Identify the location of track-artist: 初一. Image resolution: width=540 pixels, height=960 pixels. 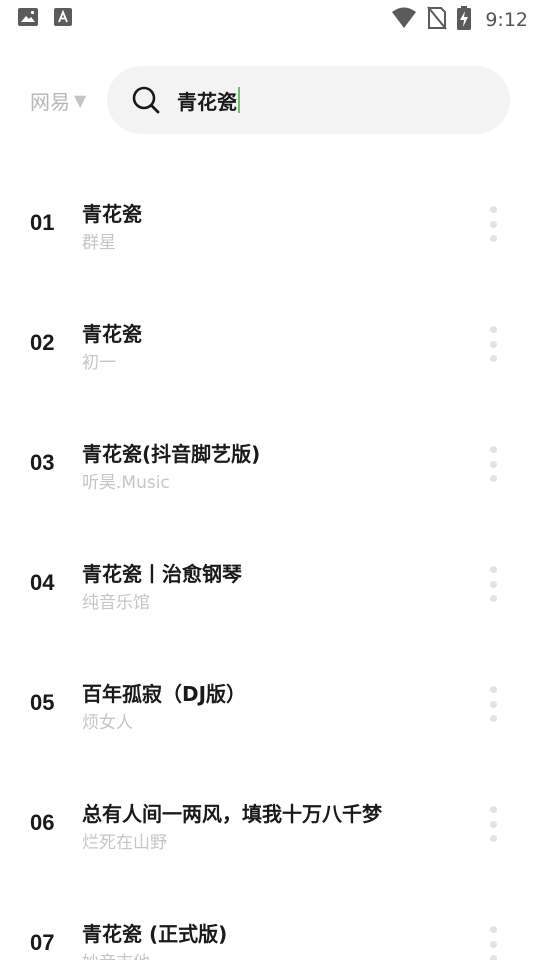
(99, 363).